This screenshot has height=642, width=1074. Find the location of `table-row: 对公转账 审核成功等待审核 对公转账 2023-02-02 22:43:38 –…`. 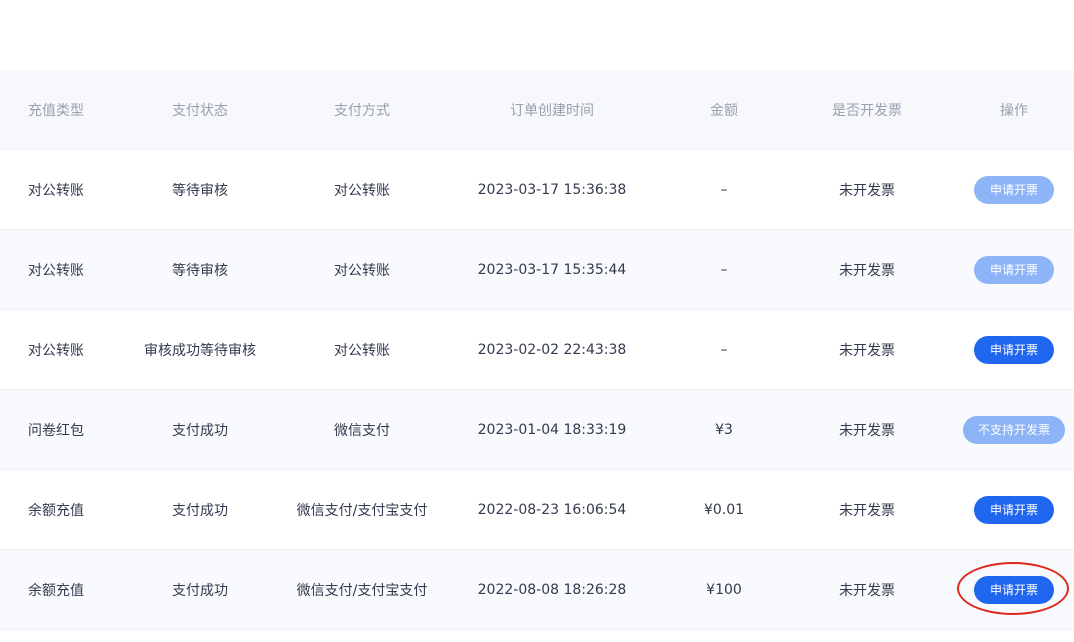

table-row: 对公转账 审核成功等待审核 对公转账 2023-02-02 22:43:38 –… is located at coordinates (537, 350).